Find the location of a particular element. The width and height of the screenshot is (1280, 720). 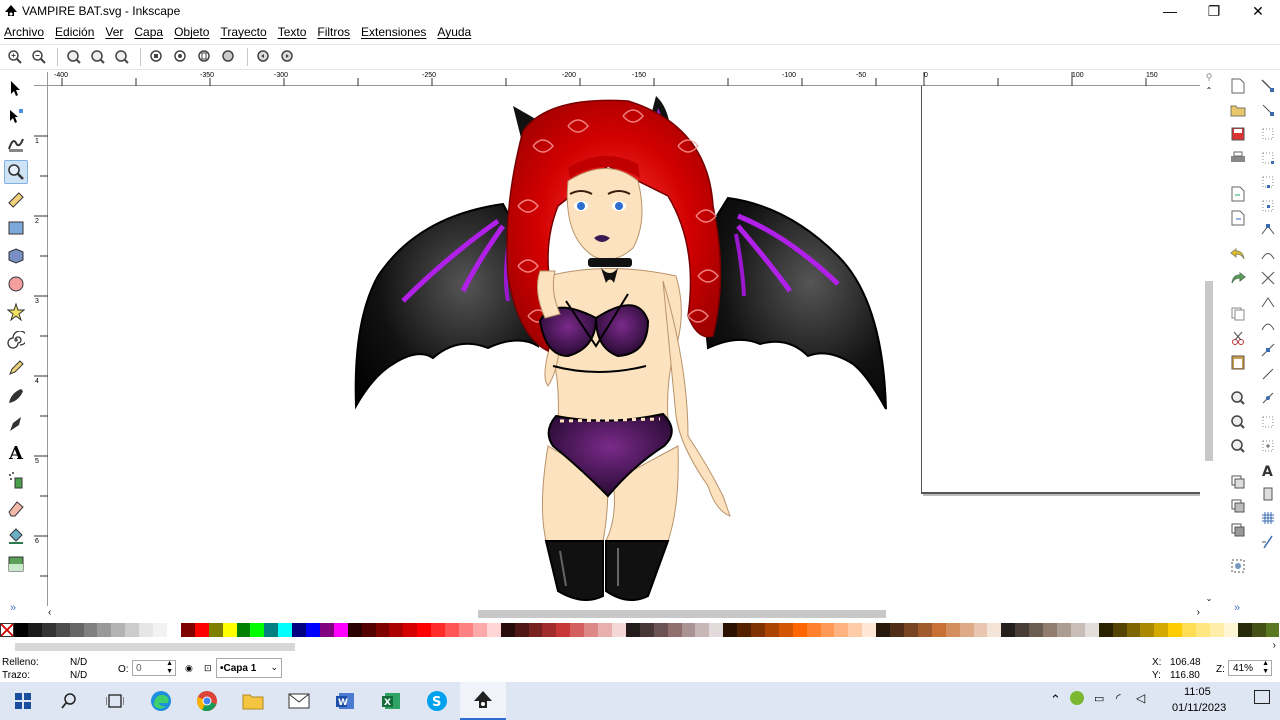

paint-bucket-tool-icon is located at coordinates (16, 536).